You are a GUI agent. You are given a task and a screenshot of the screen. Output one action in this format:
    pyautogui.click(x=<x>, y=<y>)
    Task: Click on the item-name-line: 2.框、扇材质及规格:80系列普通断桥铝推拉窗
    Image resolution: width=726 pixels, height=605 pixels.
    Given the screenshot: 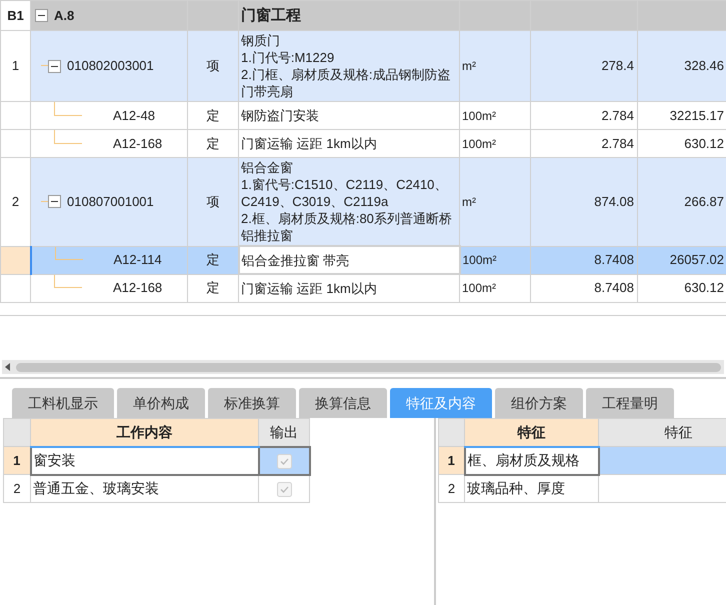 What is the action you would take?
    pyautogui.click(x=347, y=227)
    